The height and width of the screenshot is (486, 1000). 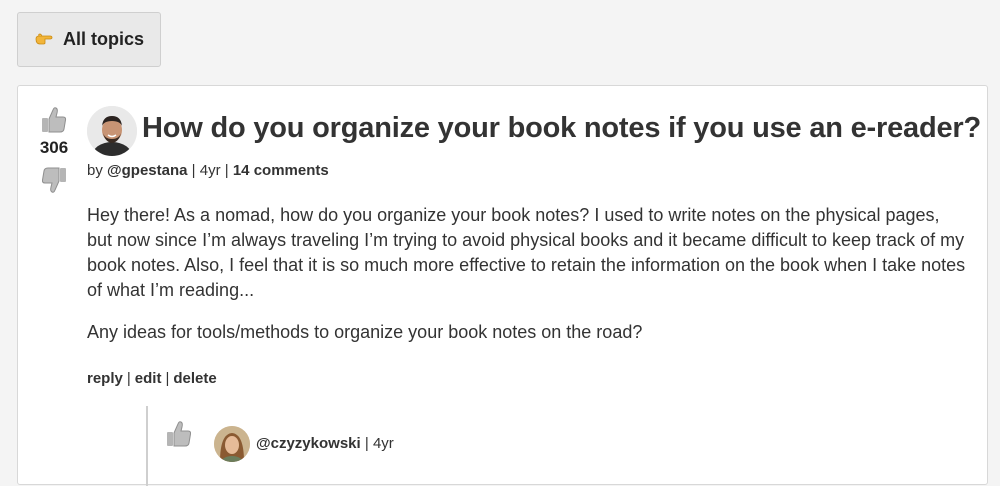 I want to click on upvote-icon, so click(x=54, y=120).